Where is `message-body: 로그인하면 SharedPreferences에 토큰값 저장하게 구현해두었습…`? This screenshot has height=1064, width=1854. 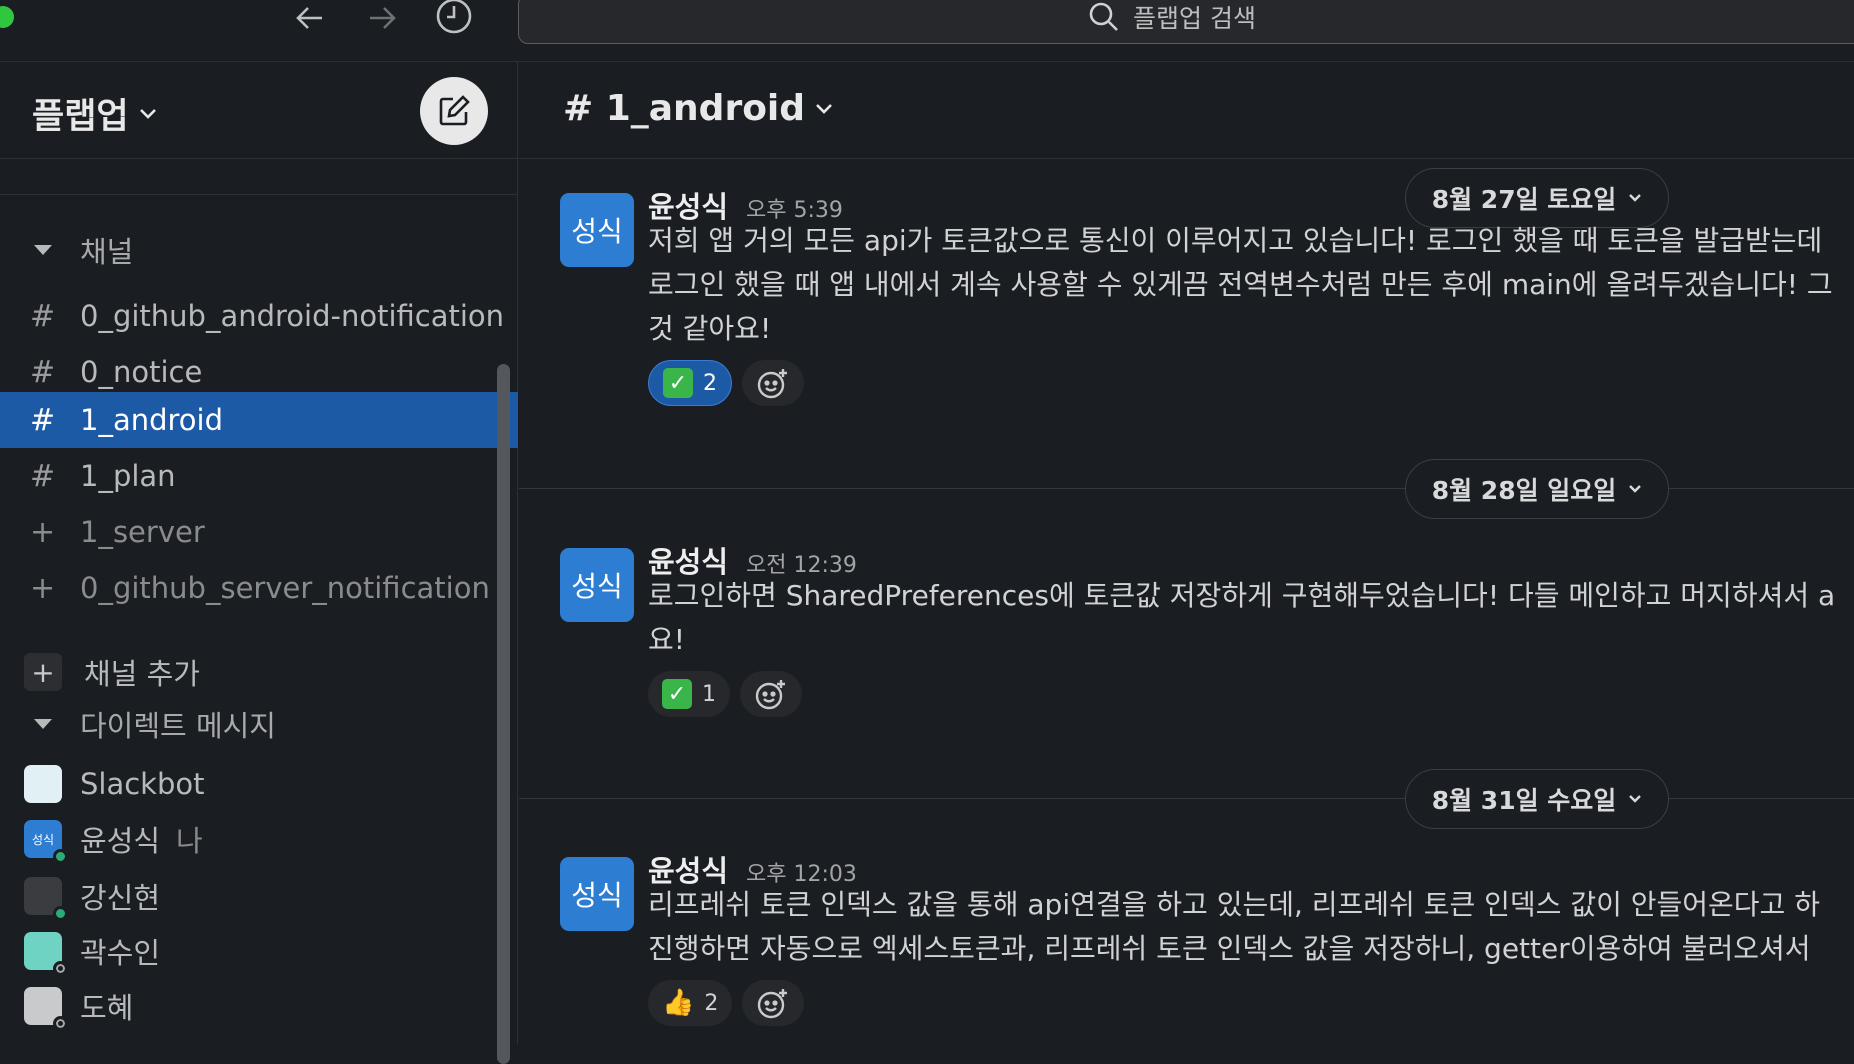
message-body: 로그인하면 SharedPreferences에 토큰값 저장하게 구현해두었습… is located at coordinates (1251, 618).